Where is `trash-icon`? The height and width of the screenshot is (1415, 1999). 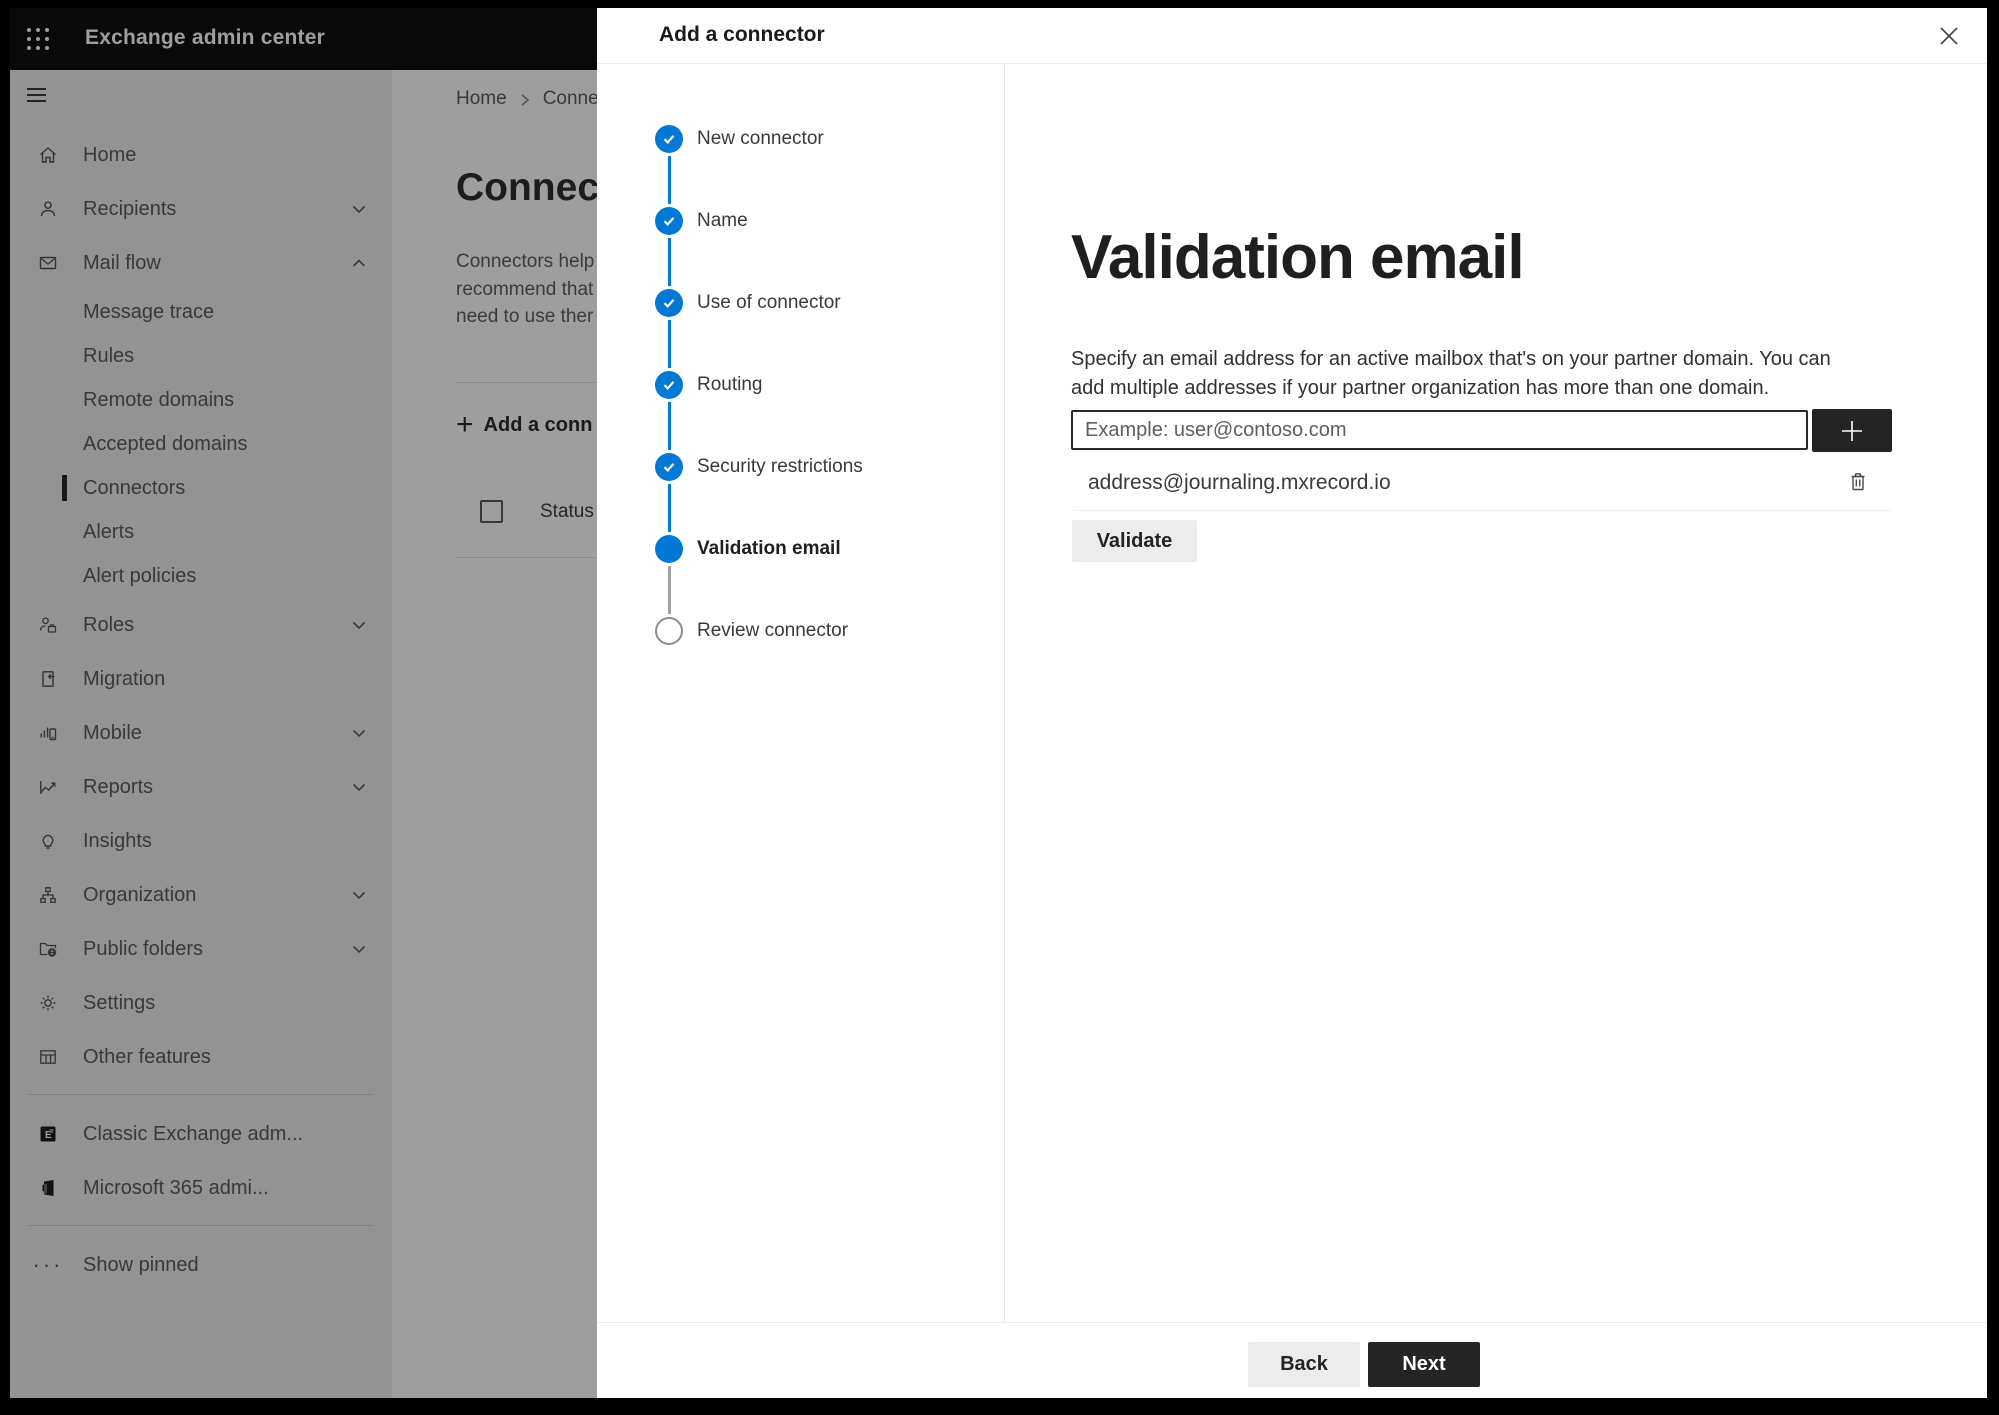 trash-icon is located at coordinates (1858, 483).